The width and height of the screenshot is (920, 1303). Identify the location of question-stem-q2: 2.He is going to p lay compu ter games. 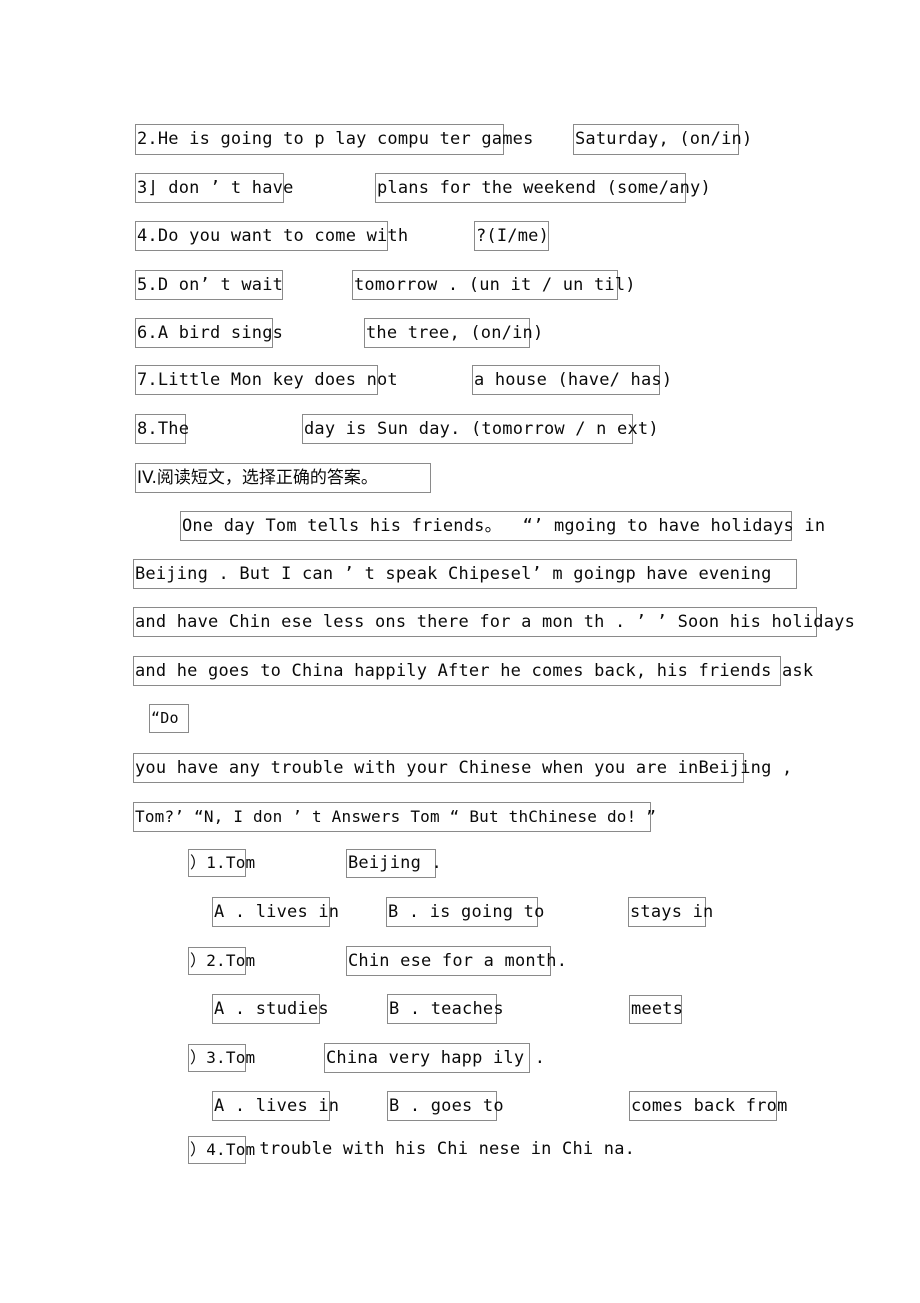
(334, 139).